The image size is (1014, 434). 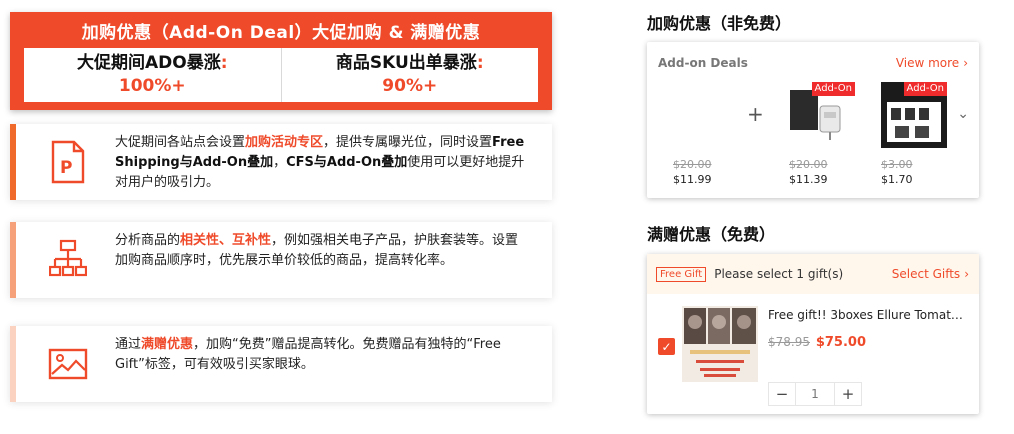 What do you see at coordinates (848, 394) in the screenshot?
I see `plus-button: +` at bounding box center [848, 394].